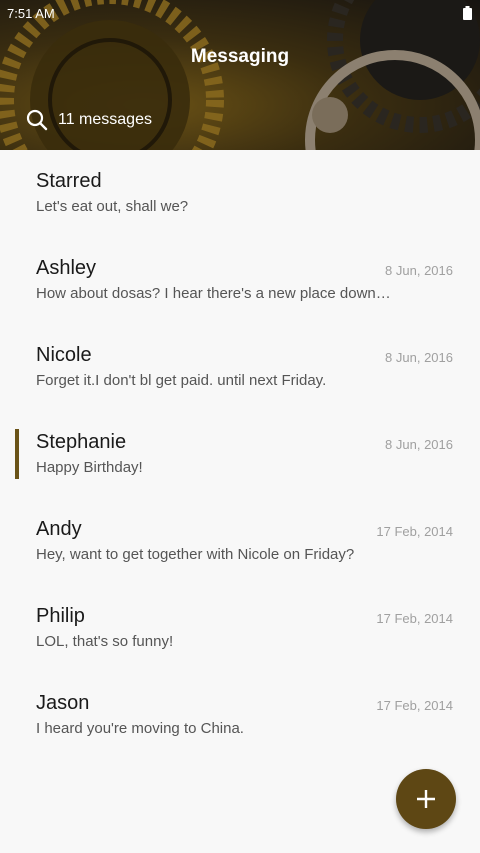 The height and width of the screenshot is (853, 480). Describe the element at coordinates (467, 13) in the screenshot. I see `battery-icon` at that location.